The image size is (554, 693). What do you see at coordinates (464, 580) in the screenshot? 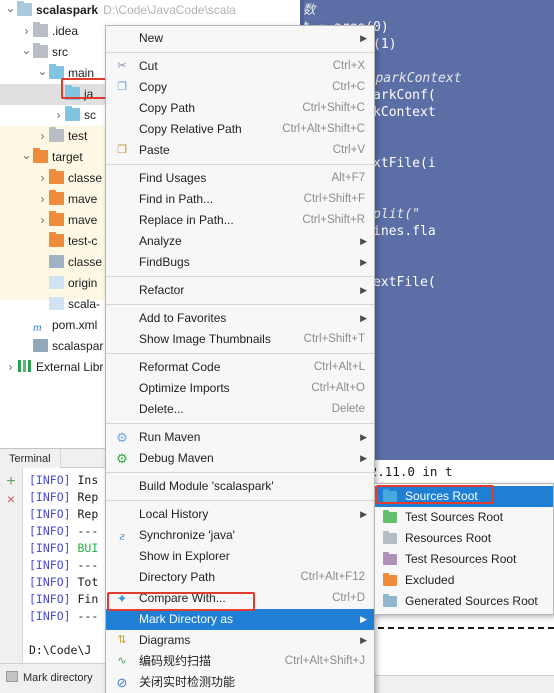
I see `submenu-item-excluded: Excluded` at bounding box center [464, 580].